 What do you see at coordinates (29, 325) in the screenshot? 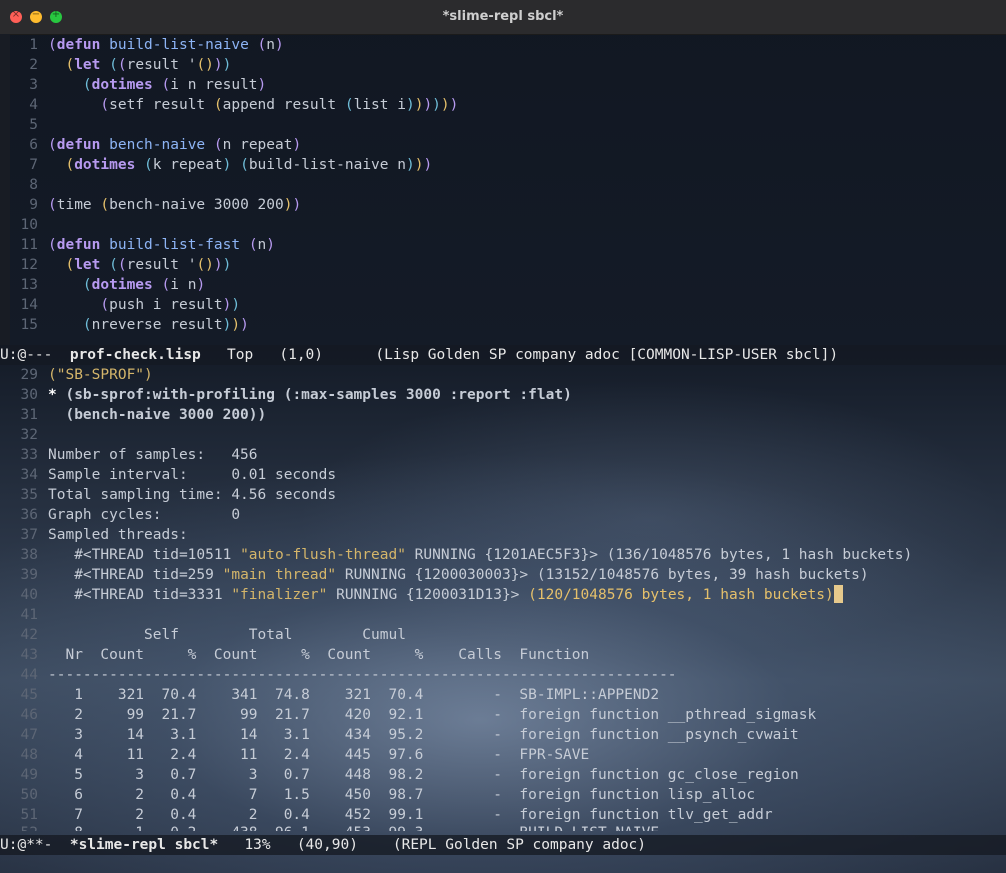
I see `line-number: 15` at bounding box center [29, 325].